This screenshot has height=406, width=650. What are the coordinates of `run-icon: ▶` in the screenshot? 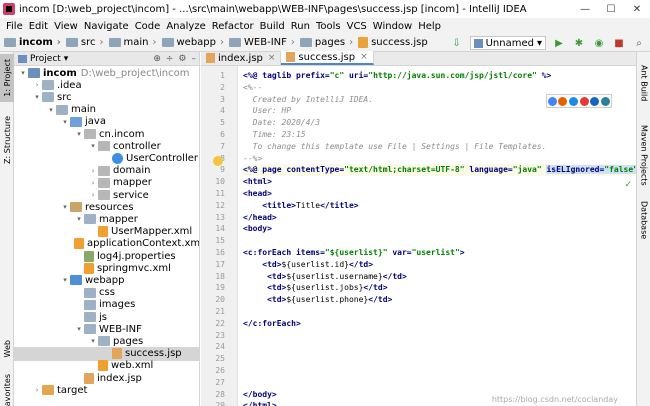 It's located at (559, 43).